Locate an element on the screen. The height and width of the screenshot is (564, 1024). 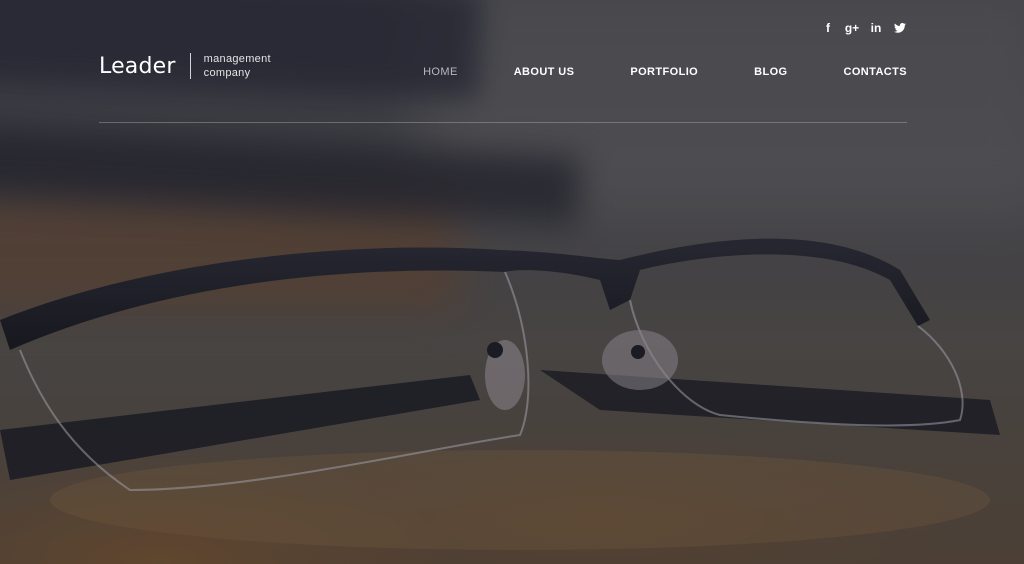
logo-tagline: management company is located at coordinates (237, 66).